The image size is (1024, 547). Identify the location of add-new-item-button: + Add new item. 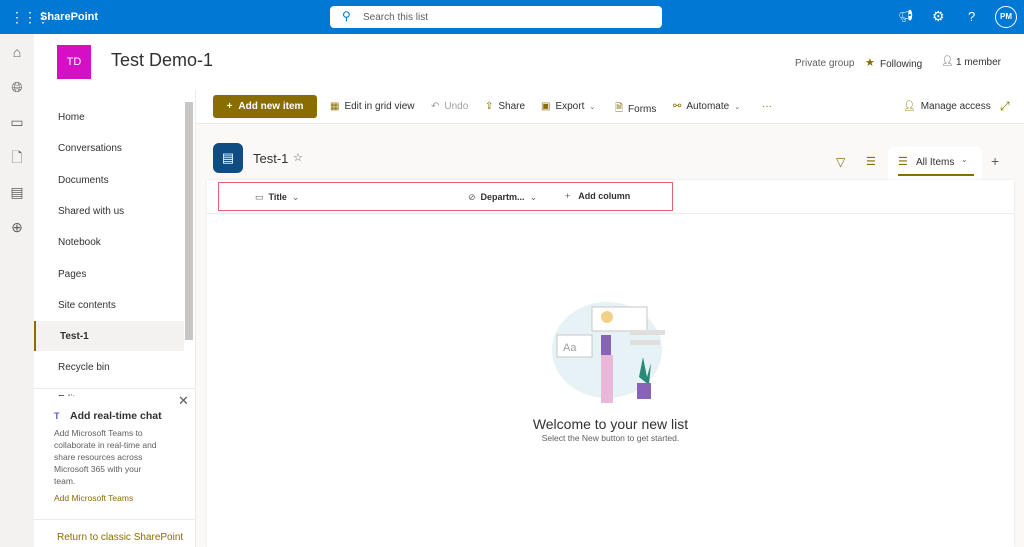
(265, 106).